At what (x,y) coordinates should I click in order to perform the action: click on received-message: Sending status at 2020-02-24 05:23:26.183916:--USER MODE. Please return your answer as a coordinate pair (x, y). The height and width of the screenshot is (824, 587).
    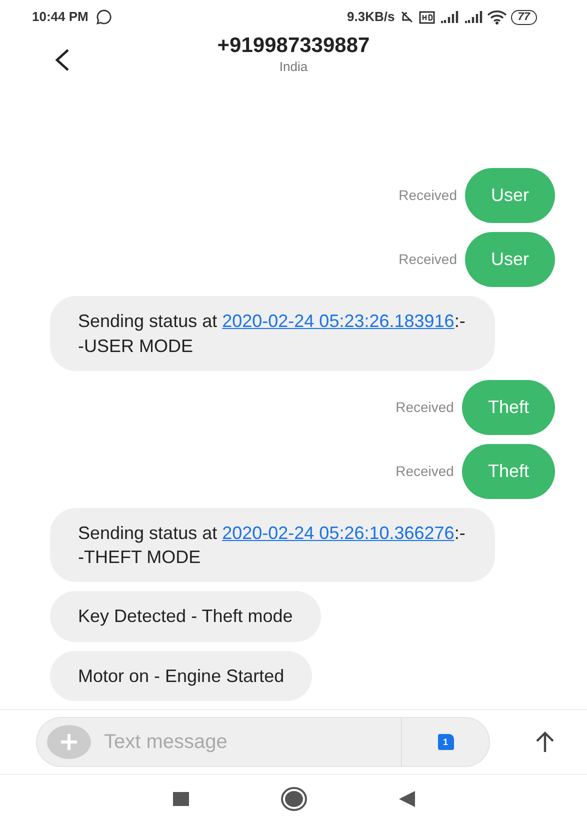
    Looking at the image, I should click on (272, 333).